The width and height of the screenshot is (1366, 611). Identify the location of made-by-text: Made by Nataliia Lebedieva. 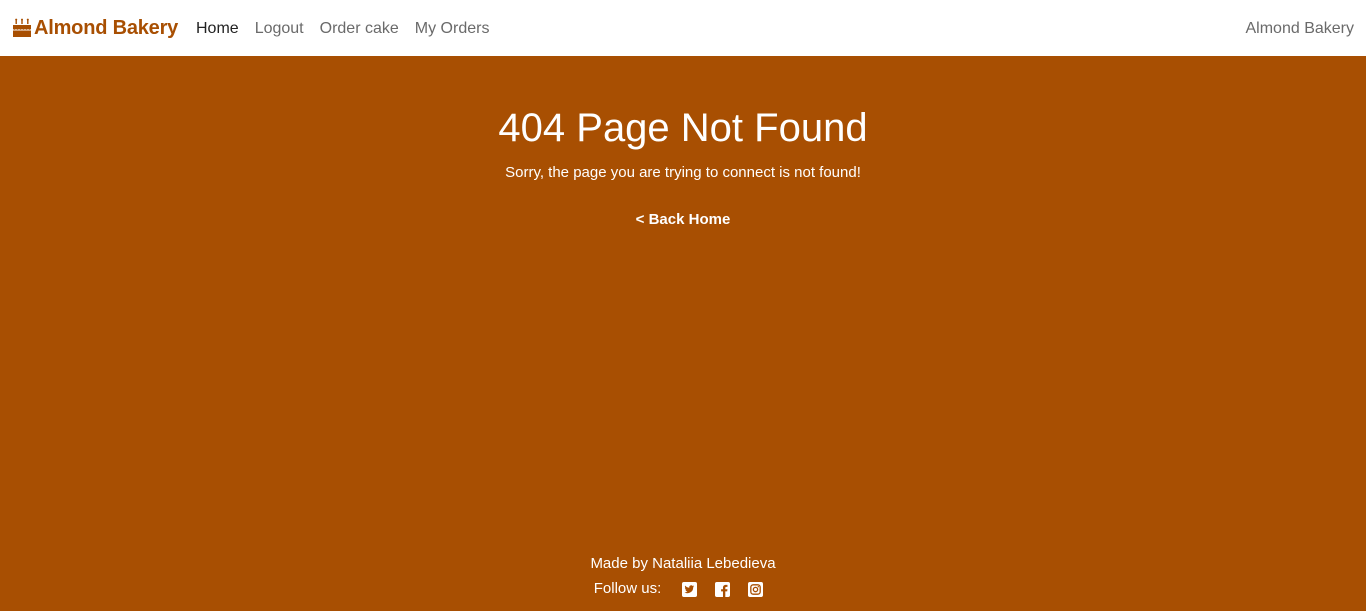
(683, 563).